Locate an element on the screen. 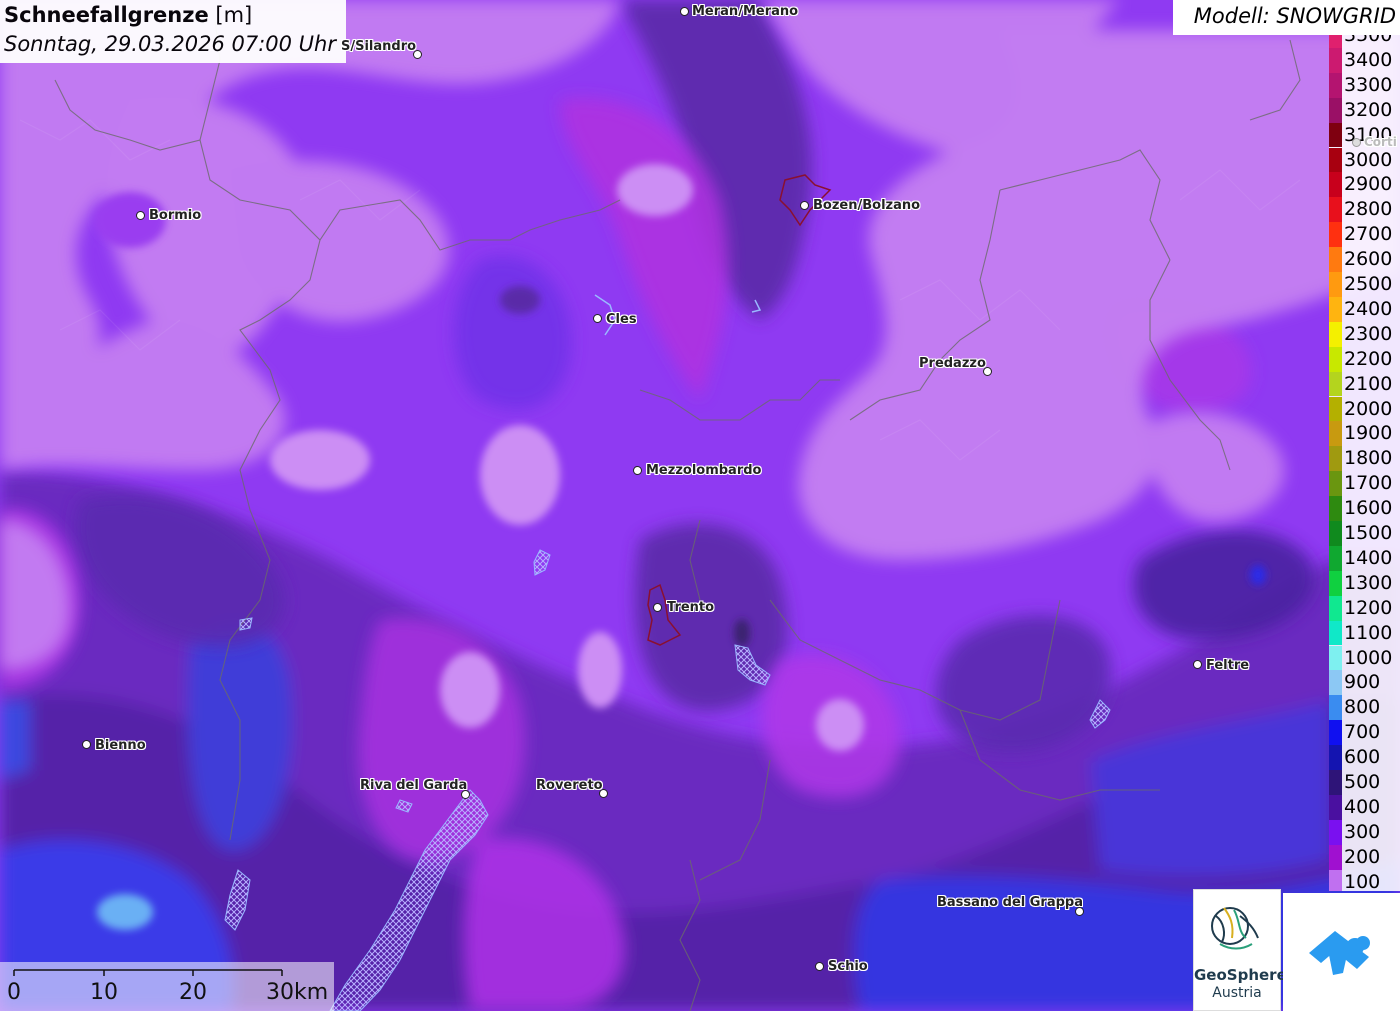 This screenshot has width=1400, height=1011. legend-item: 900 is located at coordinates (1364, 683).